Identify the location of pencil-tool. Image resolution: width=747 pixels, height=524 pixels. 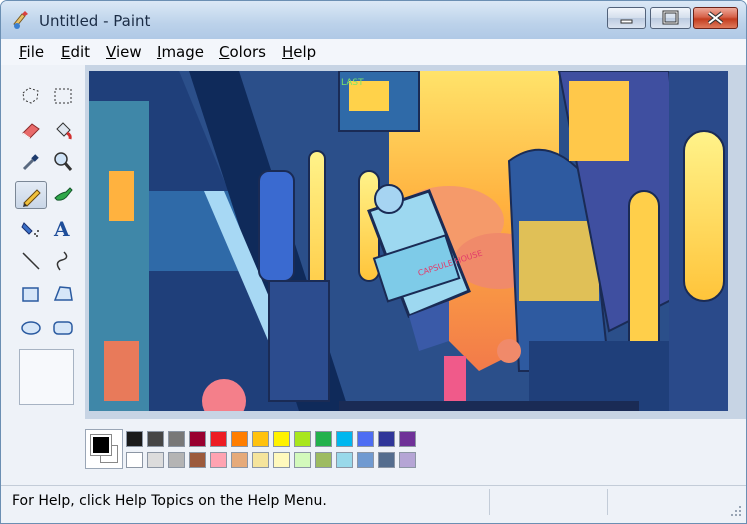
(31, 195).